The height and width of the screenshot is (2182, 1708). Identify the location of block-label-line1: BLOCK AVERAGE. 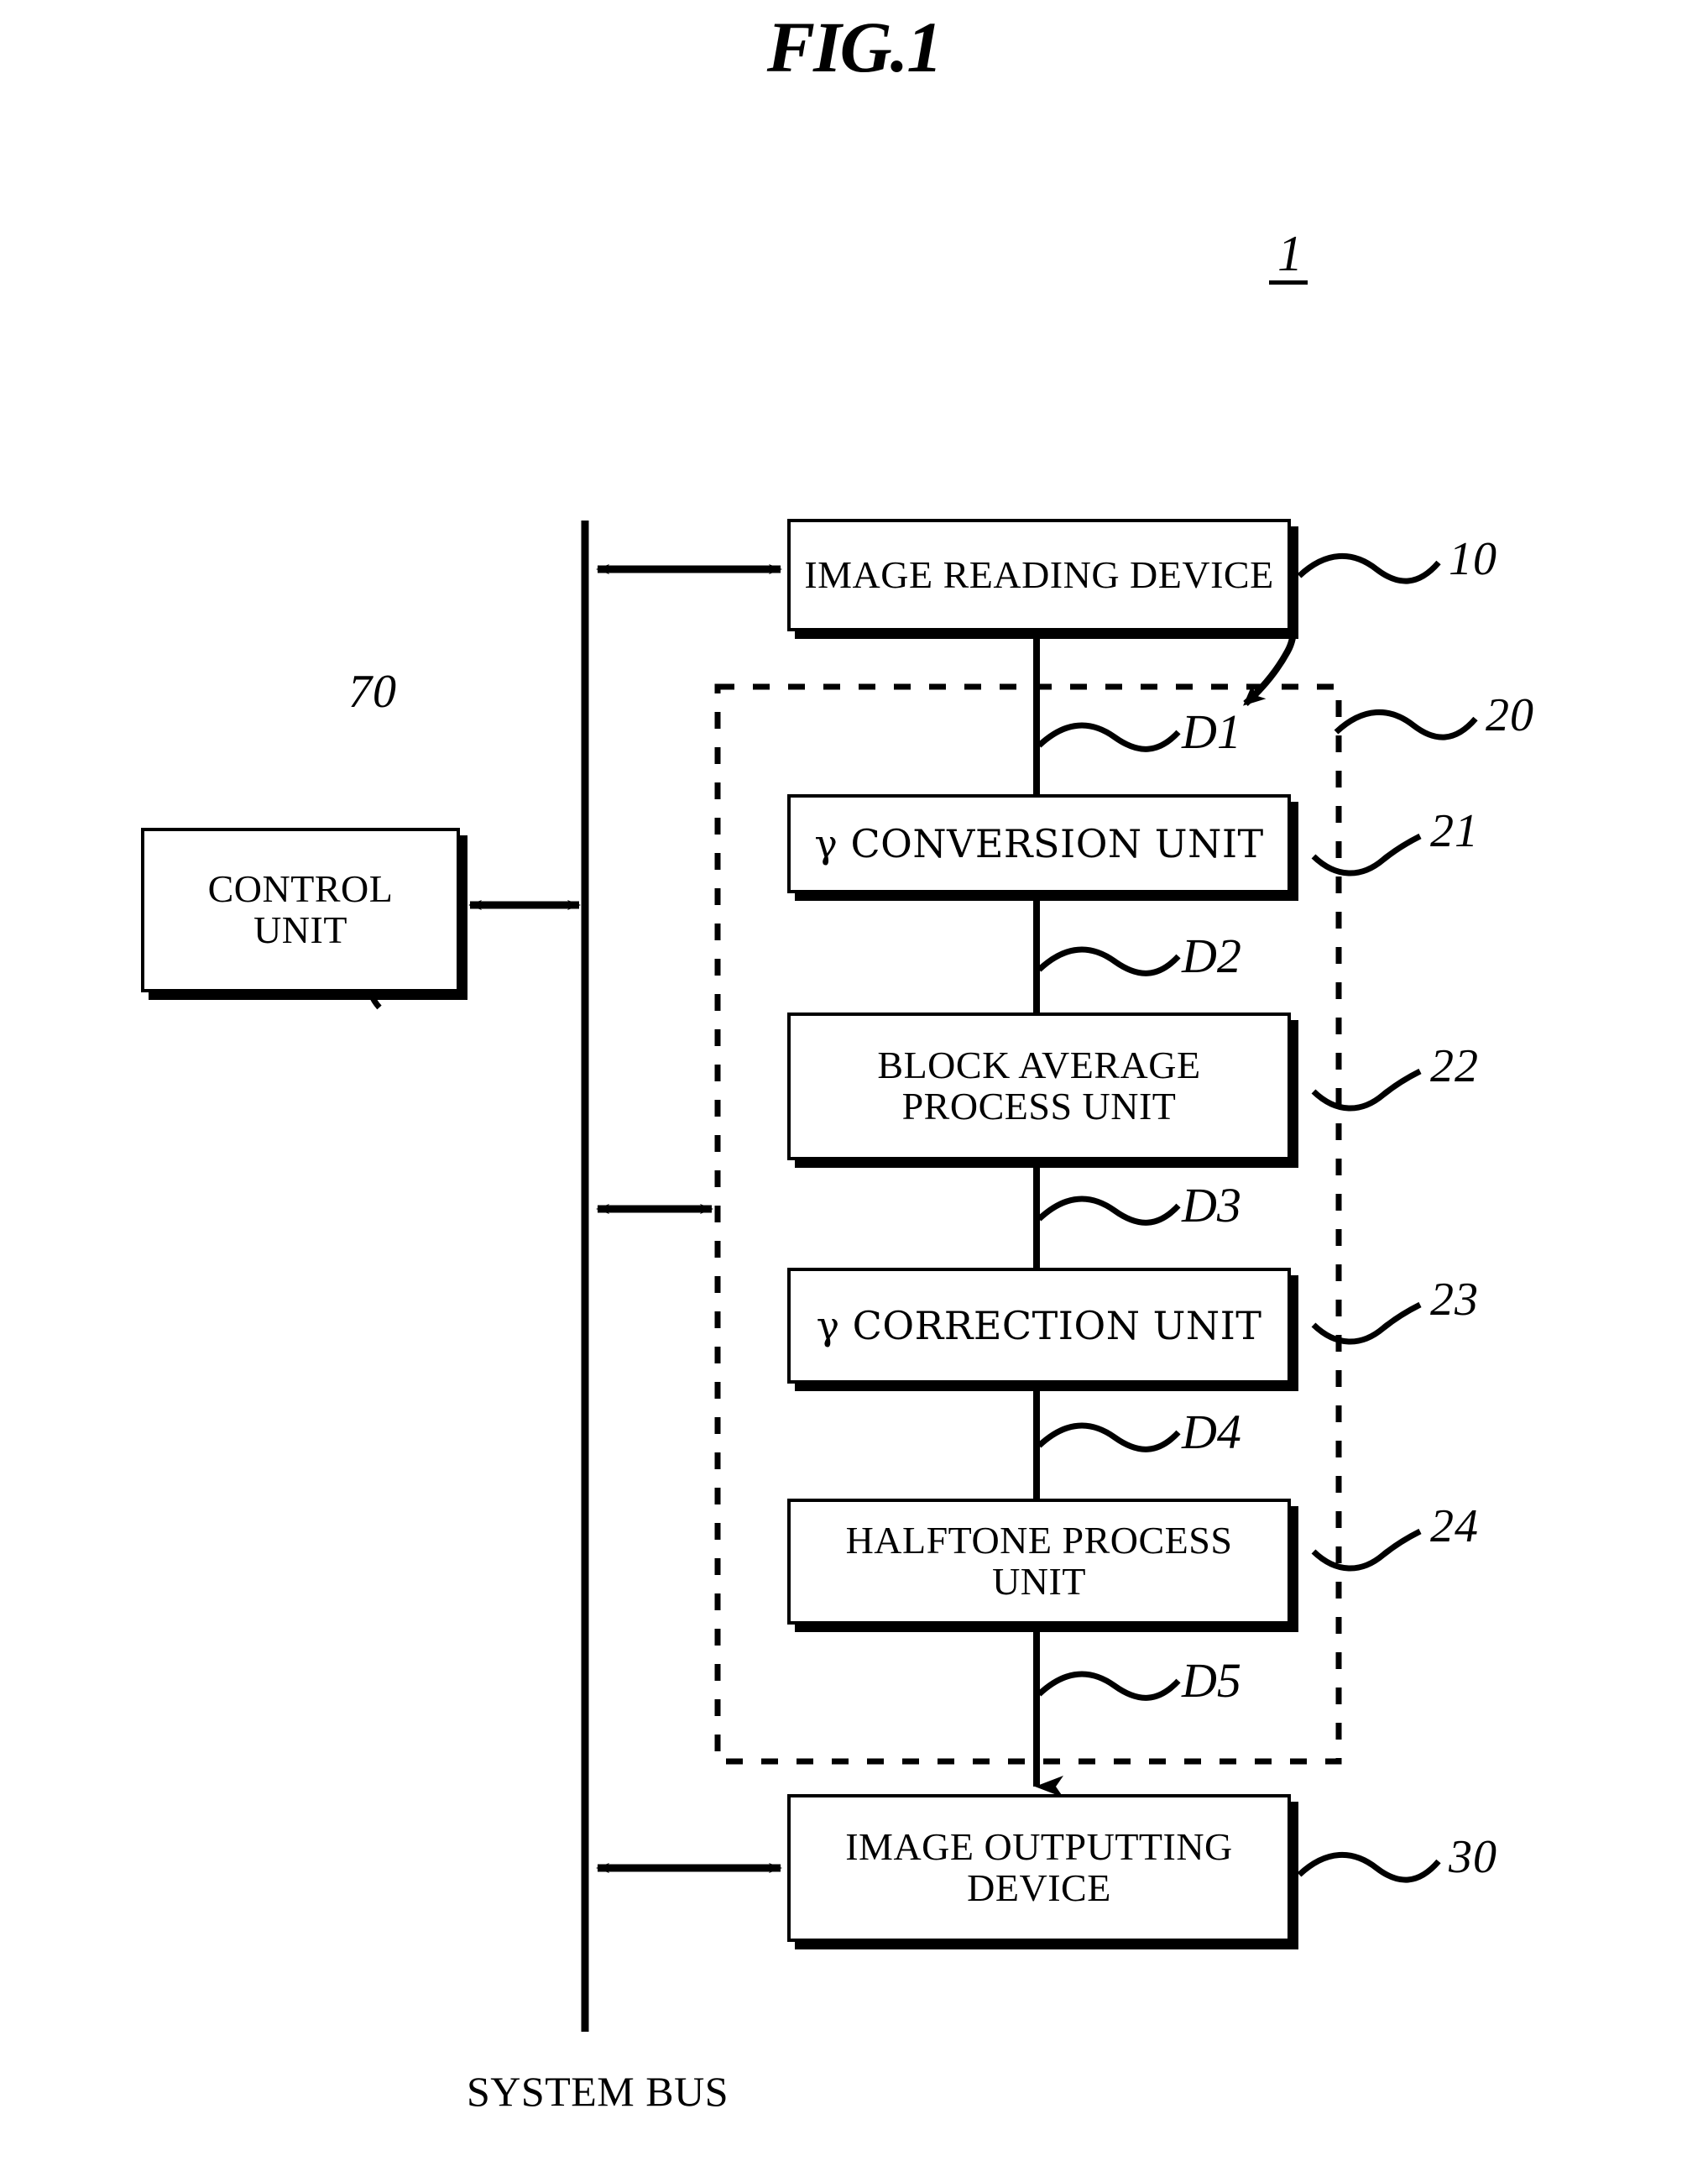
(1039, 1065).